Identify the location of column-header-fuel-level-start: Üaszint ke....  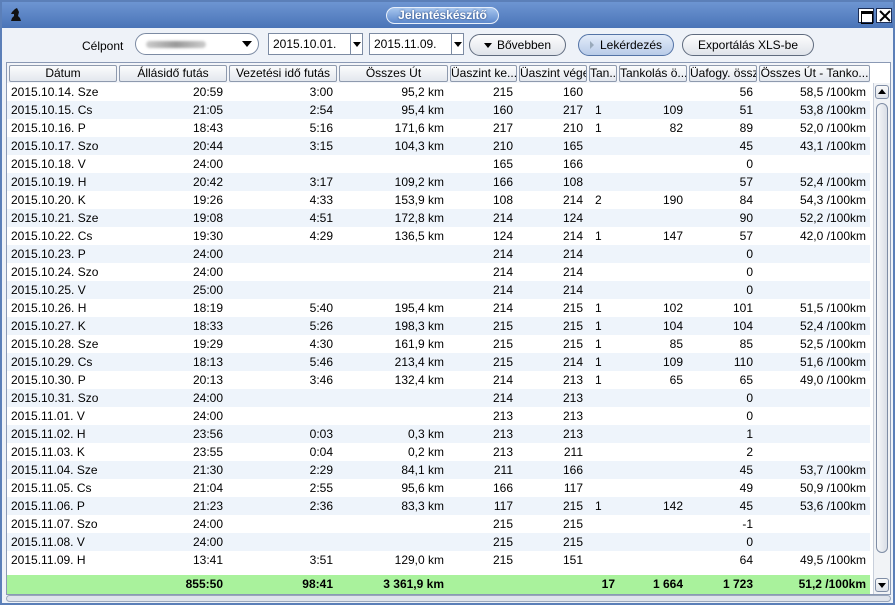
(483, 73).